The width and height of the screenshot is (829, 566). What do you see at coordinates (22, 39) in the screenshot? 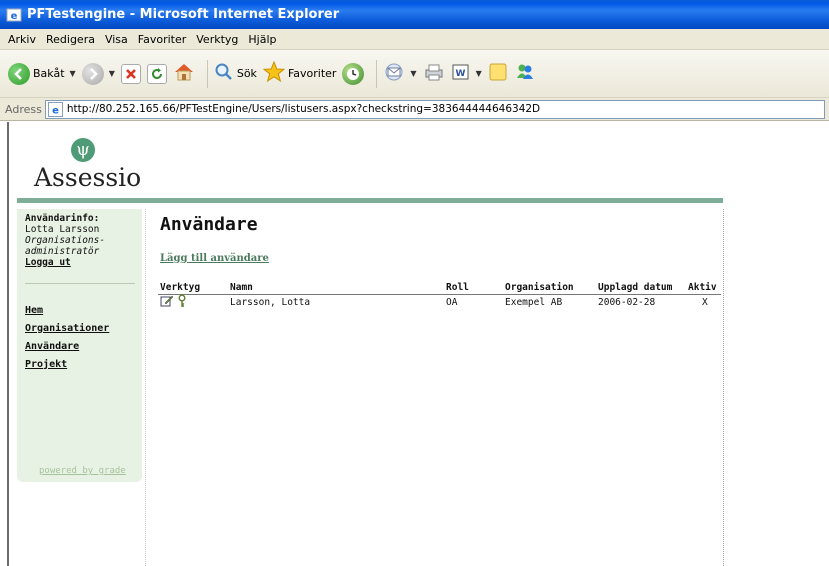
I see `menu-arkiv: Arkiv` at bounding box center [22, 39].